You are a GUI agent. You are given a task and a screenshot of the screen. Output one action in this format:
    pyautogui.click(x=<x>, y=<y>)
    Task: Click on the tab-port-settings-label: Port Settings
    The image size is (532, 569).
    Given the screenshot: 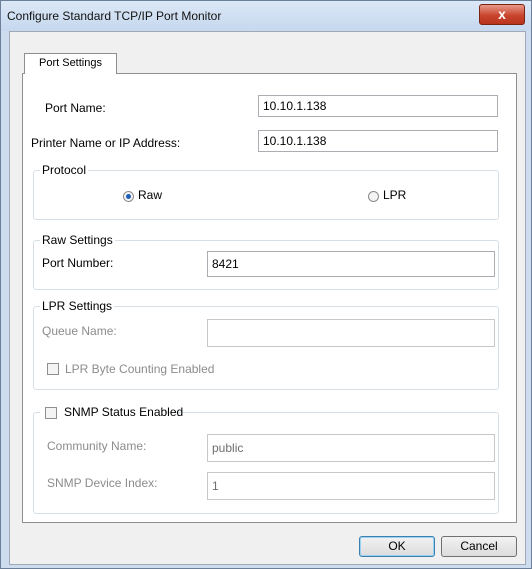 What is the action you would take?
    pyautogui.click(x=70, y=63)
    